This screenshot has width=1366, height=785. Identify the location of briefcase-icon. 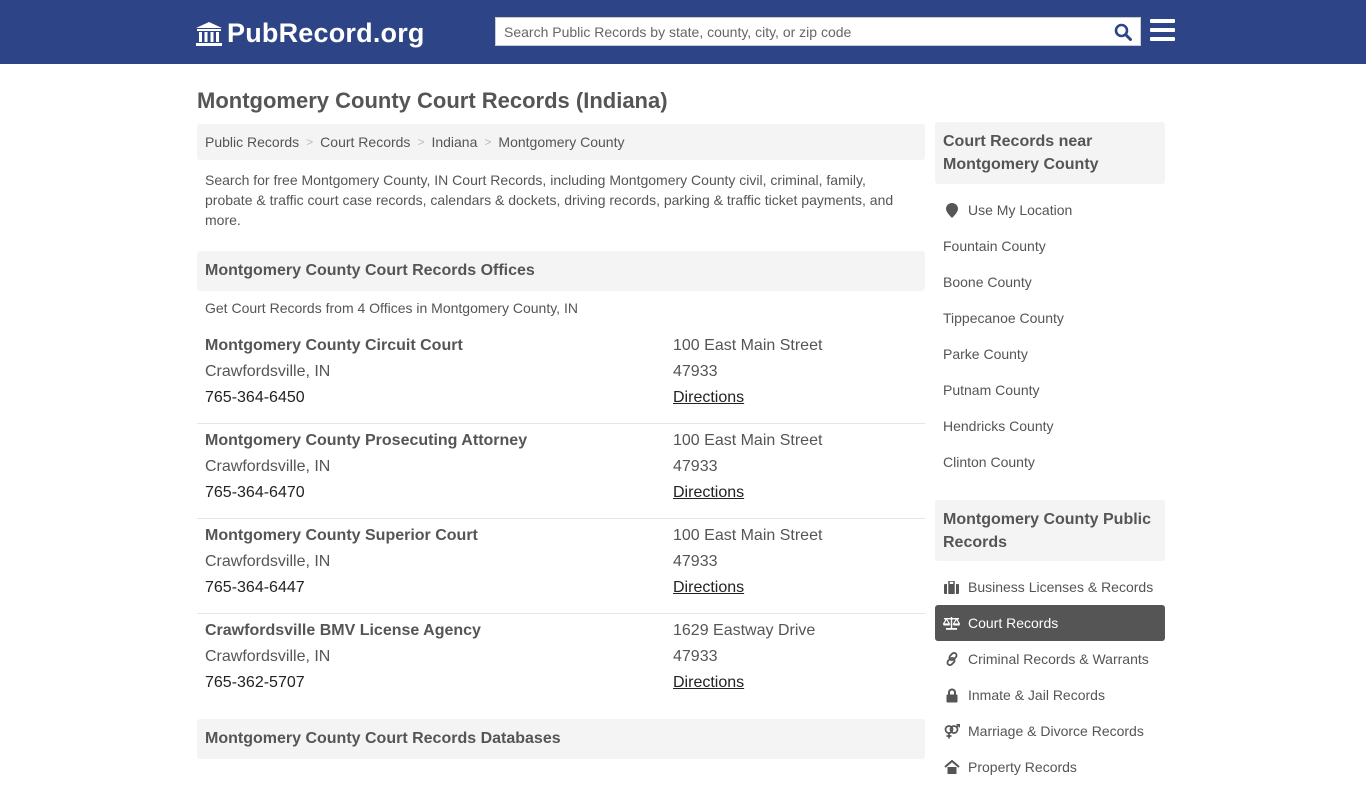
(951, 587).